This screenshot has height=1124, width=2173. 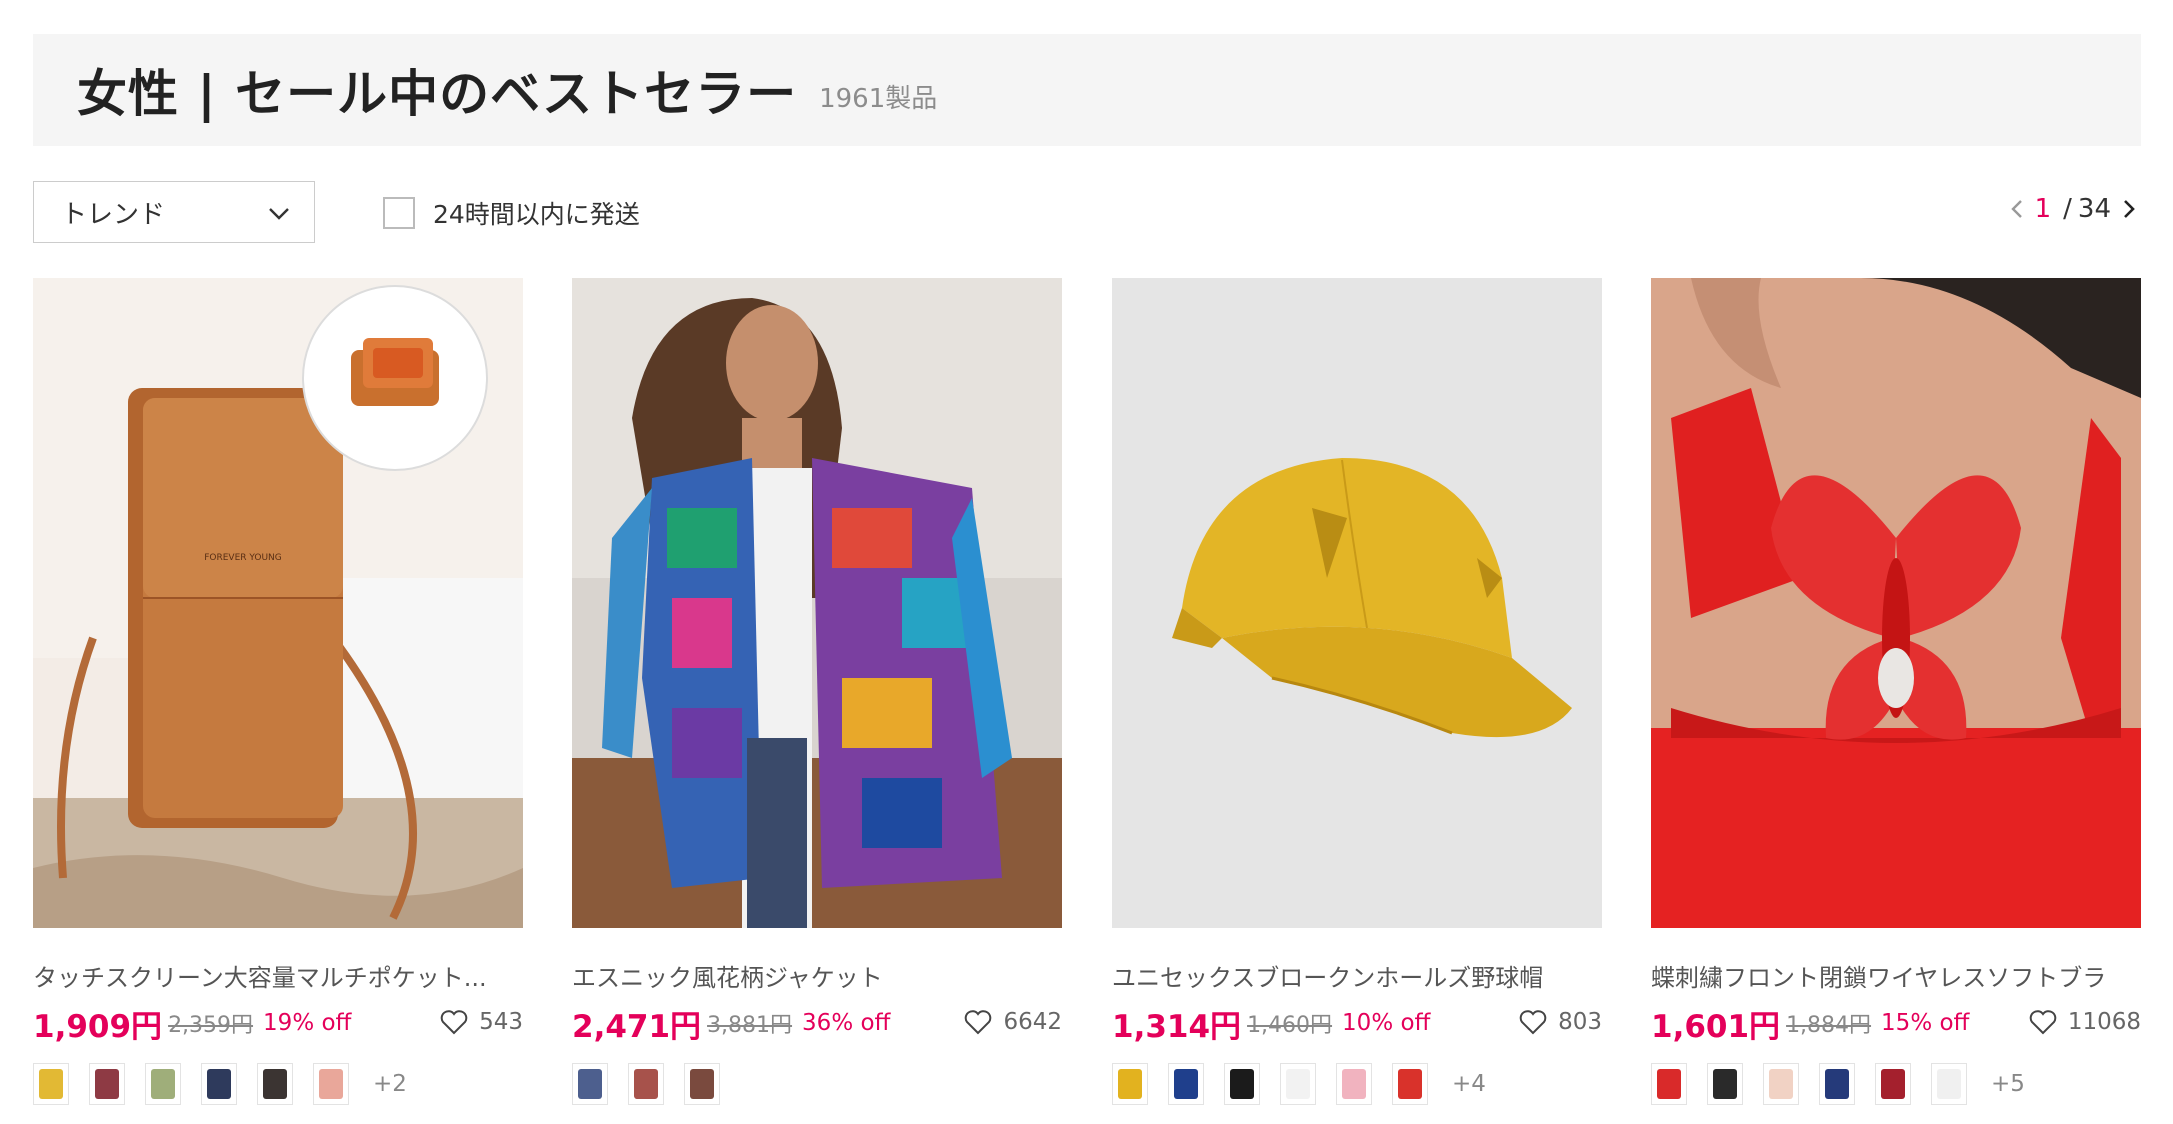 I want to click on svg-text: FOREVER YOUNG, so click(x=243, y=558).